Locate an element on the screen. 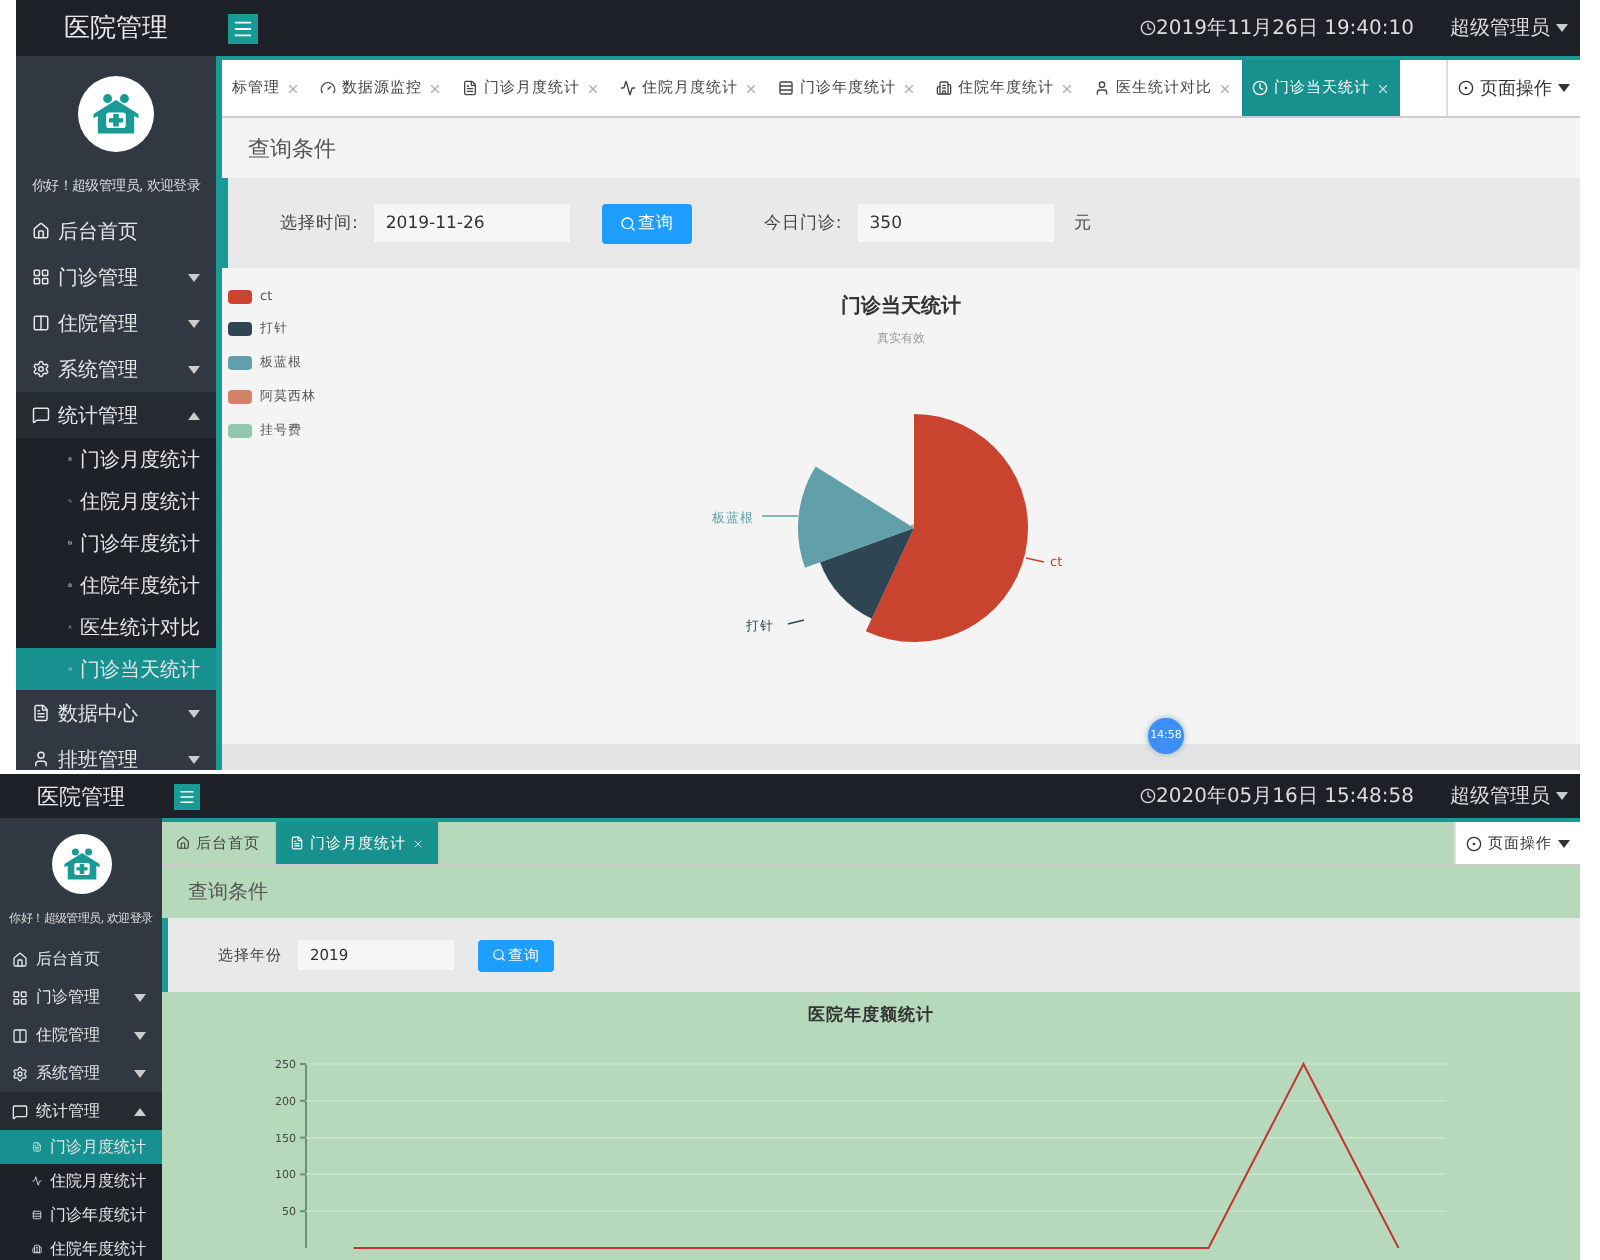 The height and width of the screenshot is (1260, 1600). chart-title: 医院年度额统计 is located at coordinates (871, 1016).